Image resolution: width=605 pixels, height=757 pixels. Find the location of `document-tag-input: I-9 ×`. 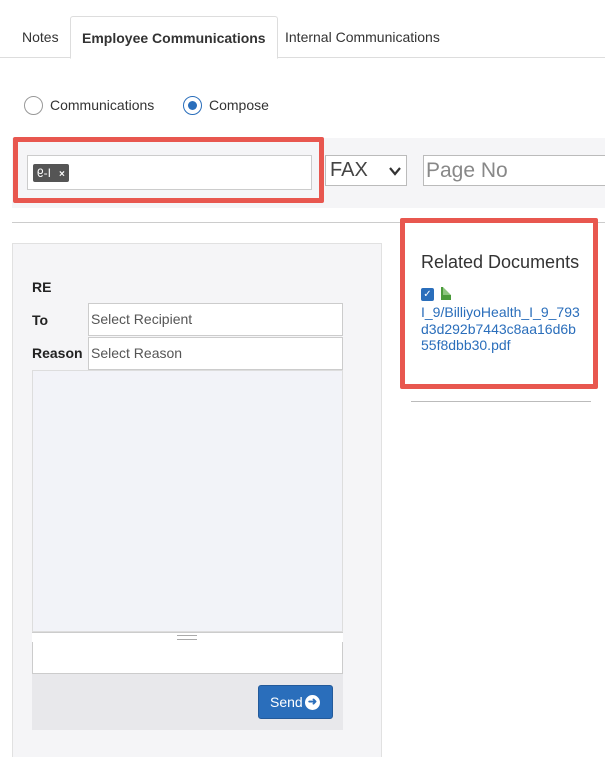

document-tag-input: I-9 × is located at coordinates (169, 172).